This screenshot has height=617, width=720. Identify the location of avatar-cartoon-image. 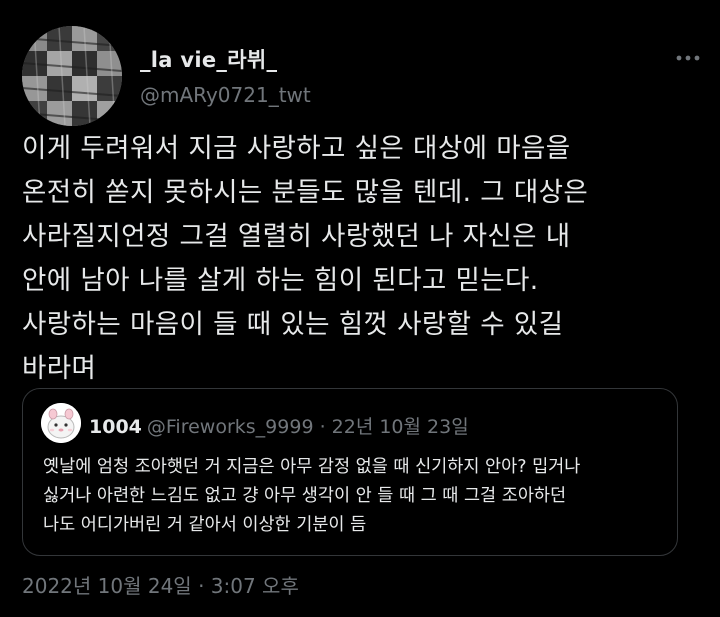
(61, 423).